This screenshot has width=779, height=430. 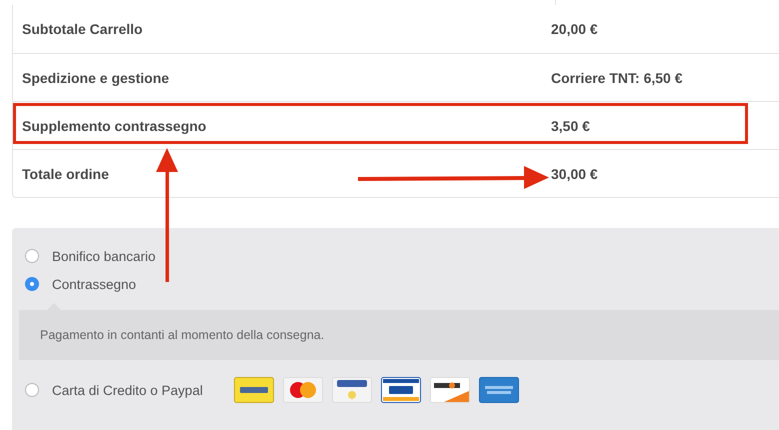 I want to click on row-label: Spedizione e gestione, so click(x=95, y=78).